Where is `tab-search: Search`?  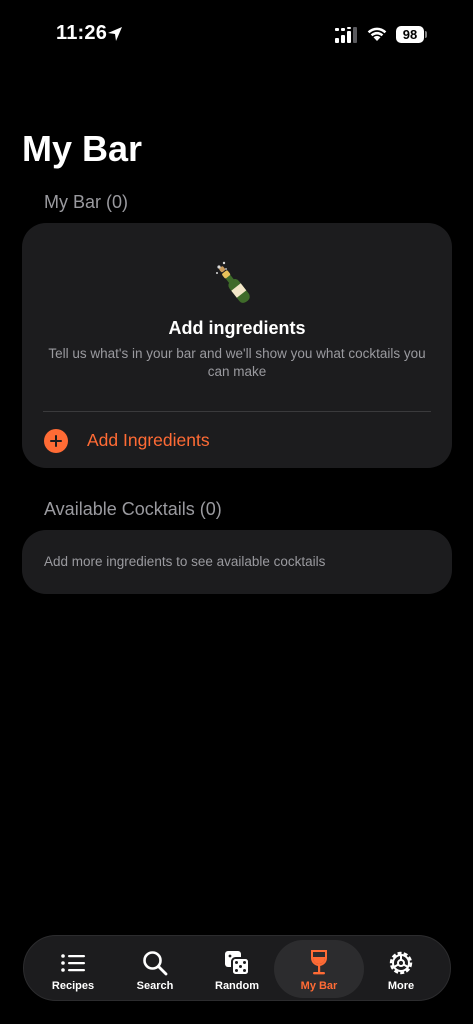
tab-search: Search is located at coordinates (155, 969).